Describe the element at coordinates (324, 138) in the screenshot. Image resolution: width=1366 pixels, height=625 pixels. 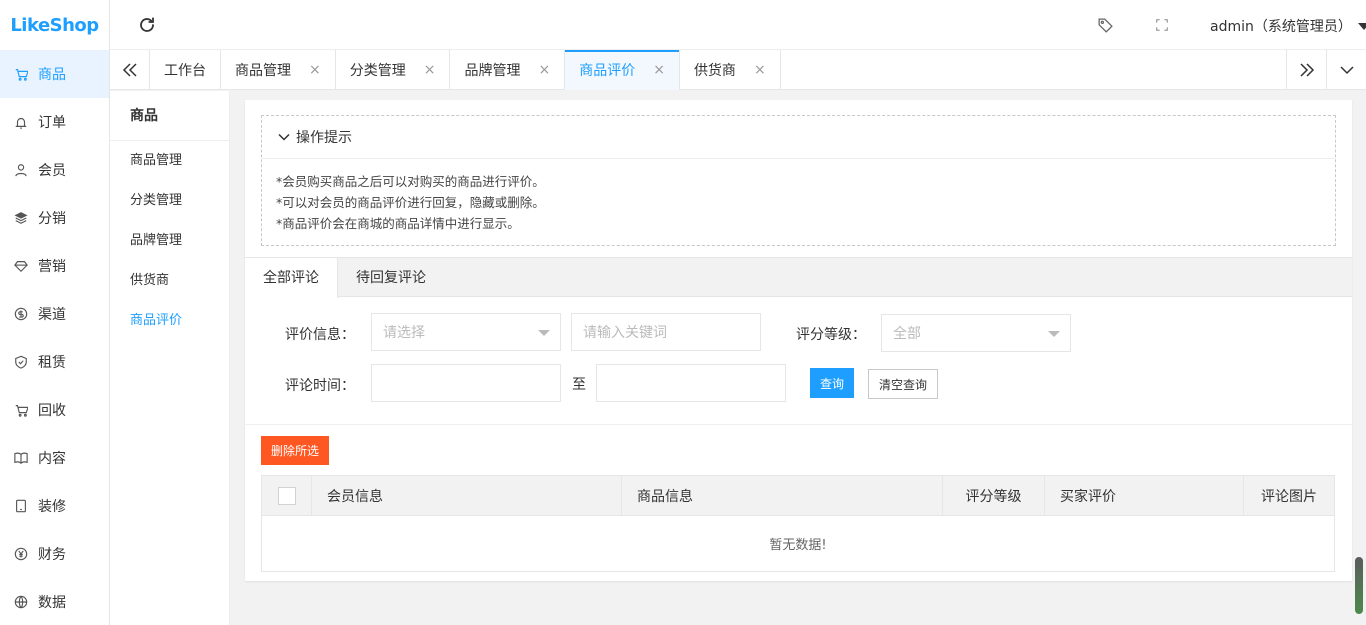
I see `tips-title: 操作提示` at that location.